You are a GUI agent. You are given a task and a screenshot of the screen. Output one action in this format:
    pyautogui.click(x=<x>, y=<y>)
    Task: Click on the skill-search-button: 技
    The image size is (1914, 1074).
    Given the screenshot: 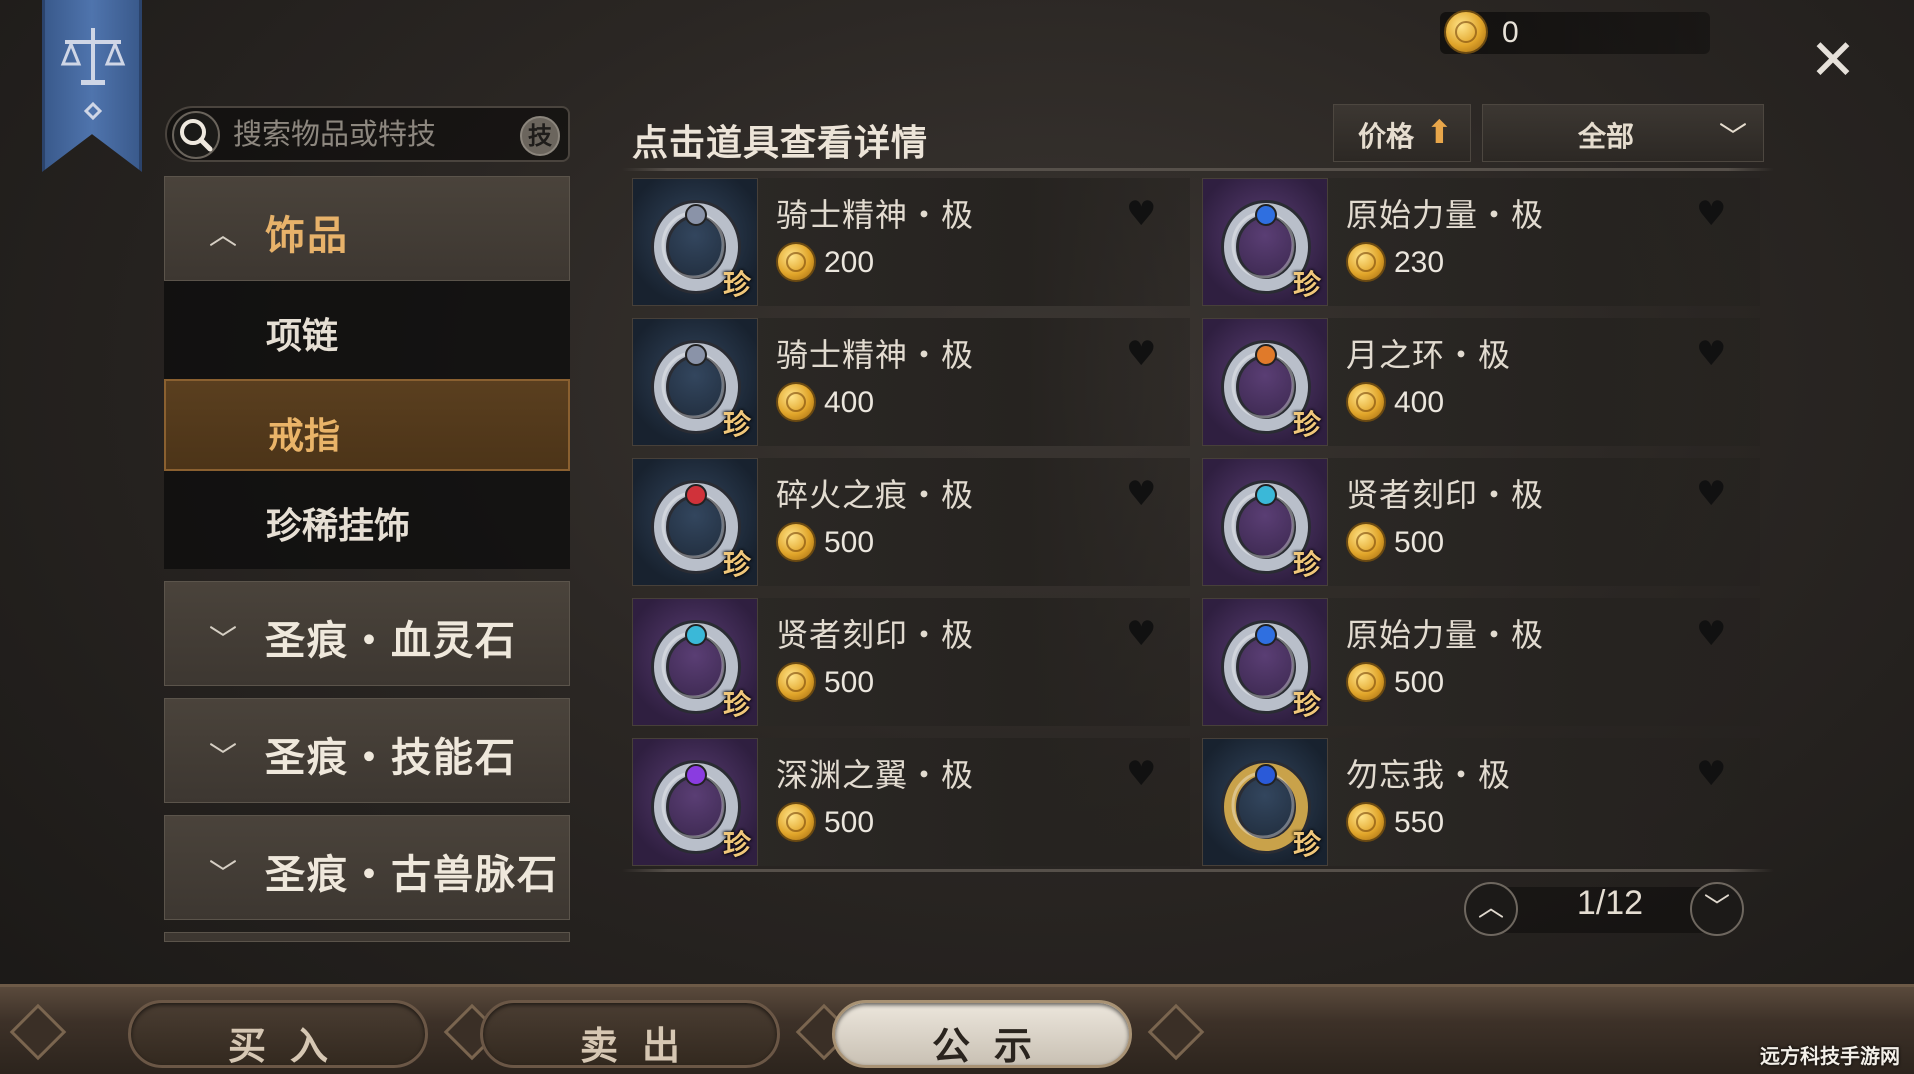 What is the action you would take?
    pyautogui.click(x=540, y=136)
    